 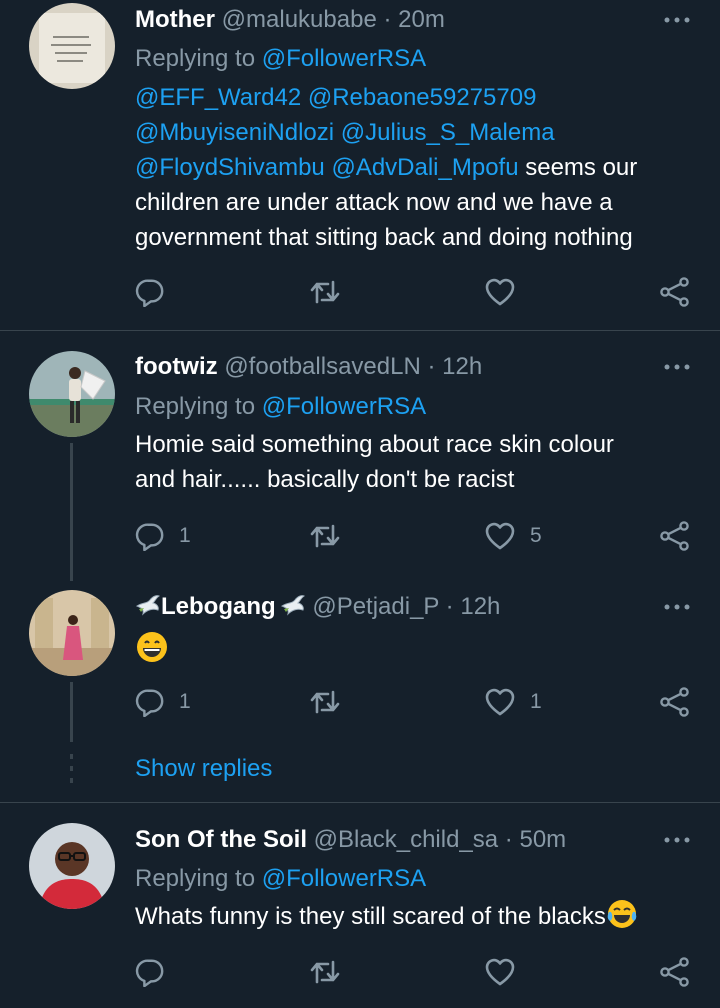 What do you see at coordinates (415, 972) in the screenshot?
I see `tweet-actions` at bounding box center [415, 972].